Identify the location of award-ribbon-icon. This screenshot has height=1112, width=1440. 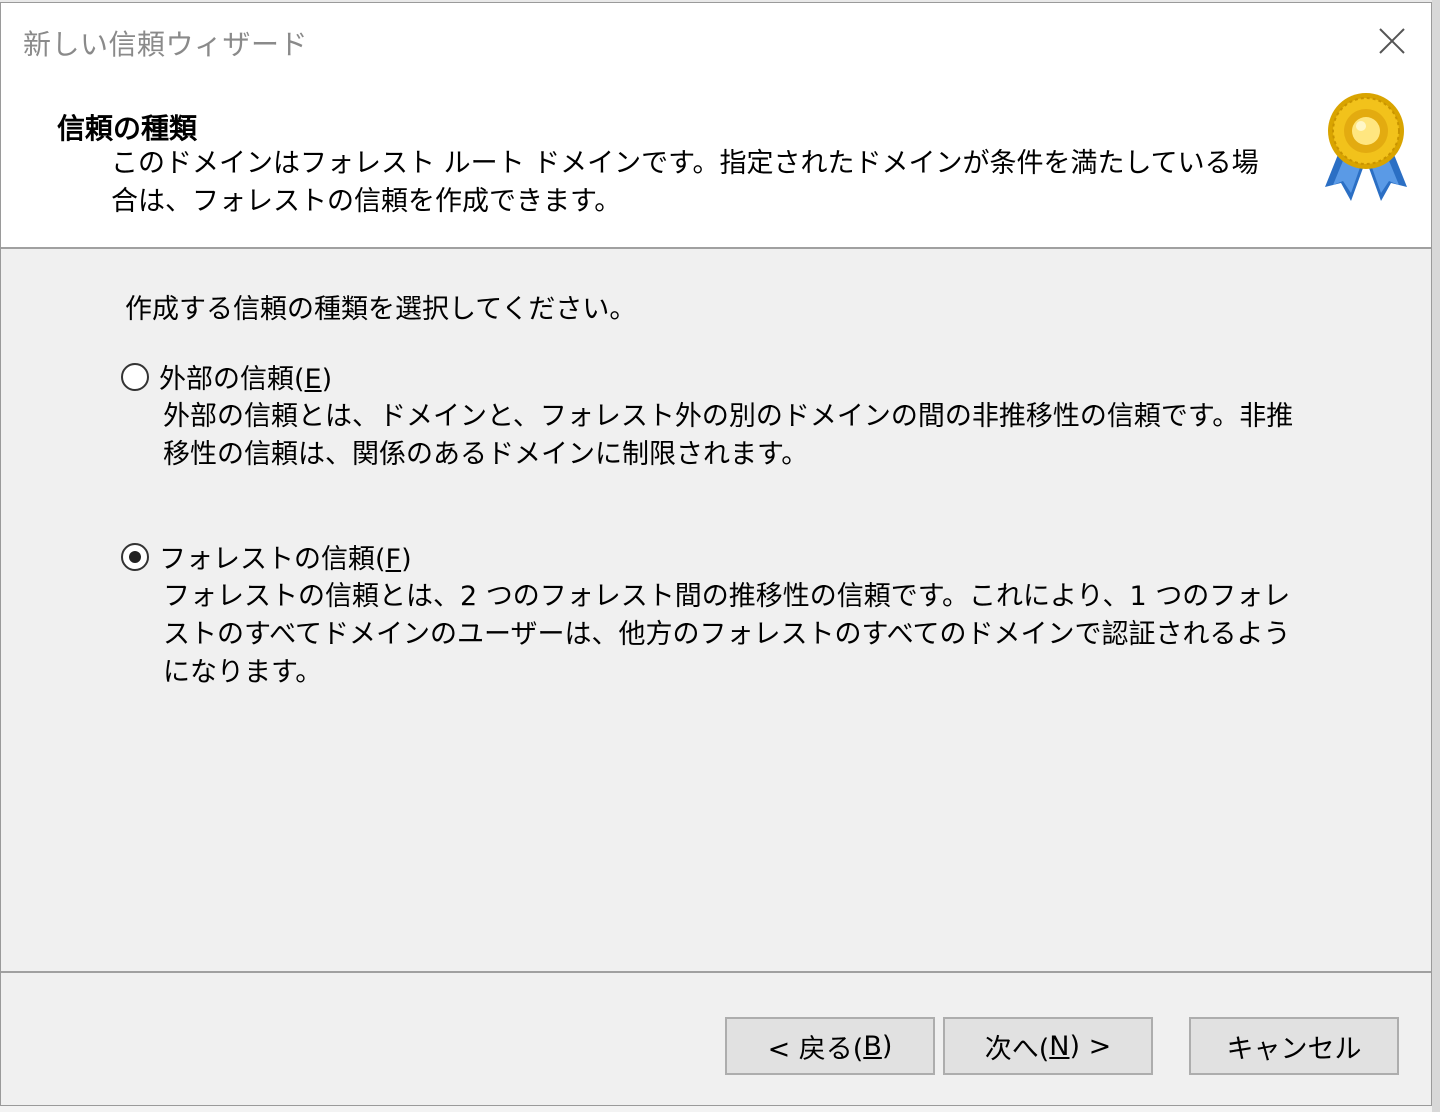
(1366, 147).